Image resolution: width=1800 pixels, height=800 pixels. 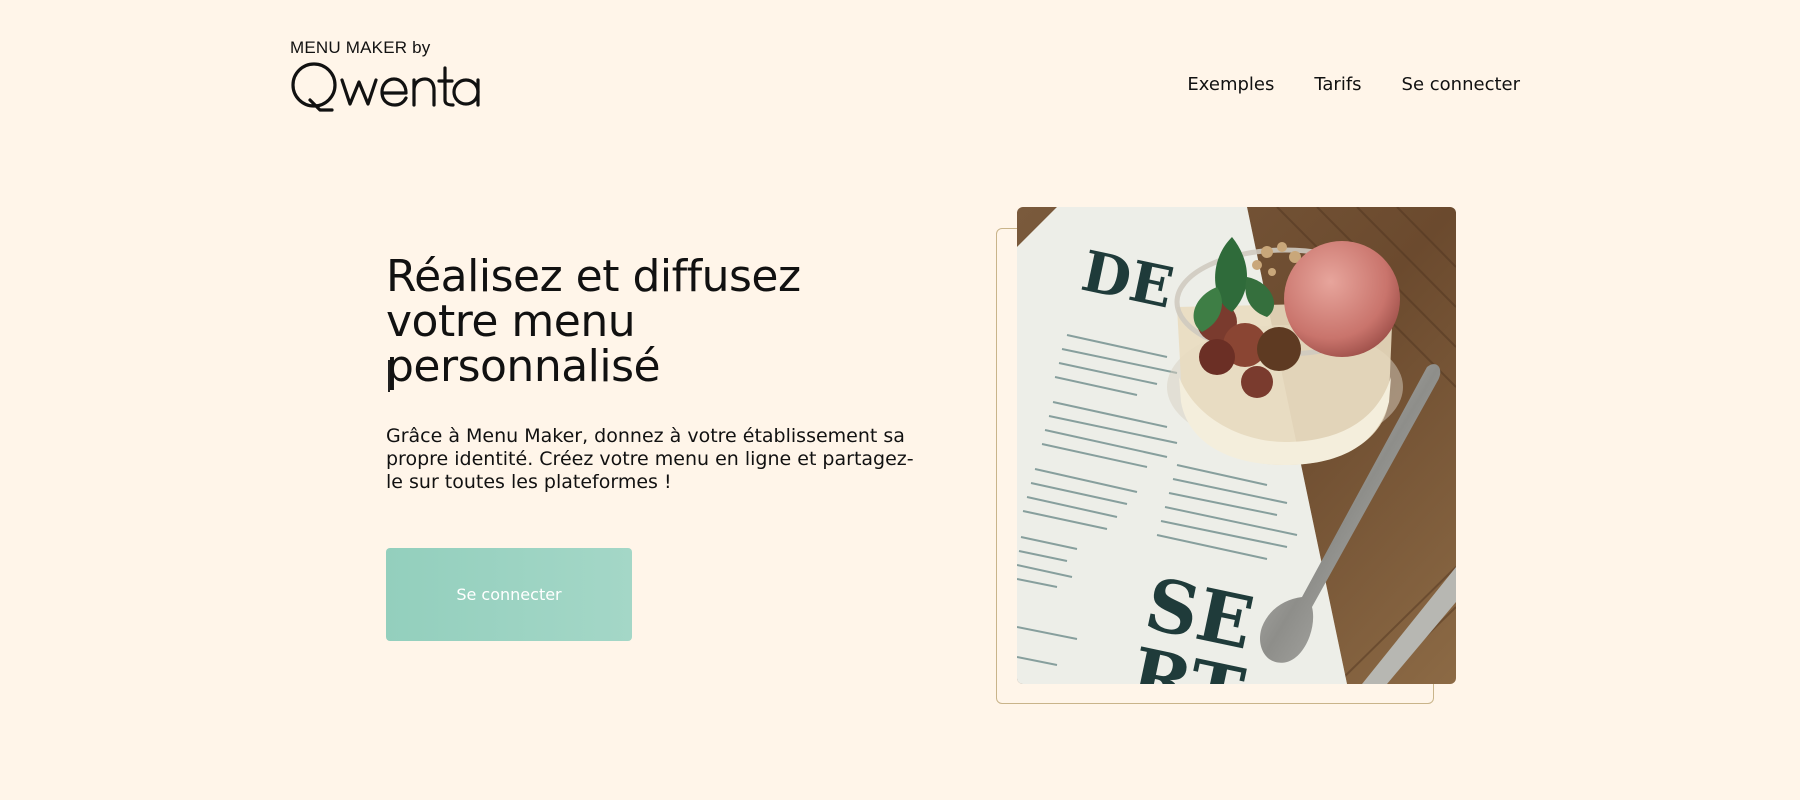 What do you see at coordinates (1236, 445) in the screenshot?
I see `dessert-menu-photo: DE SE RT` at bounding box center [1236, 445].